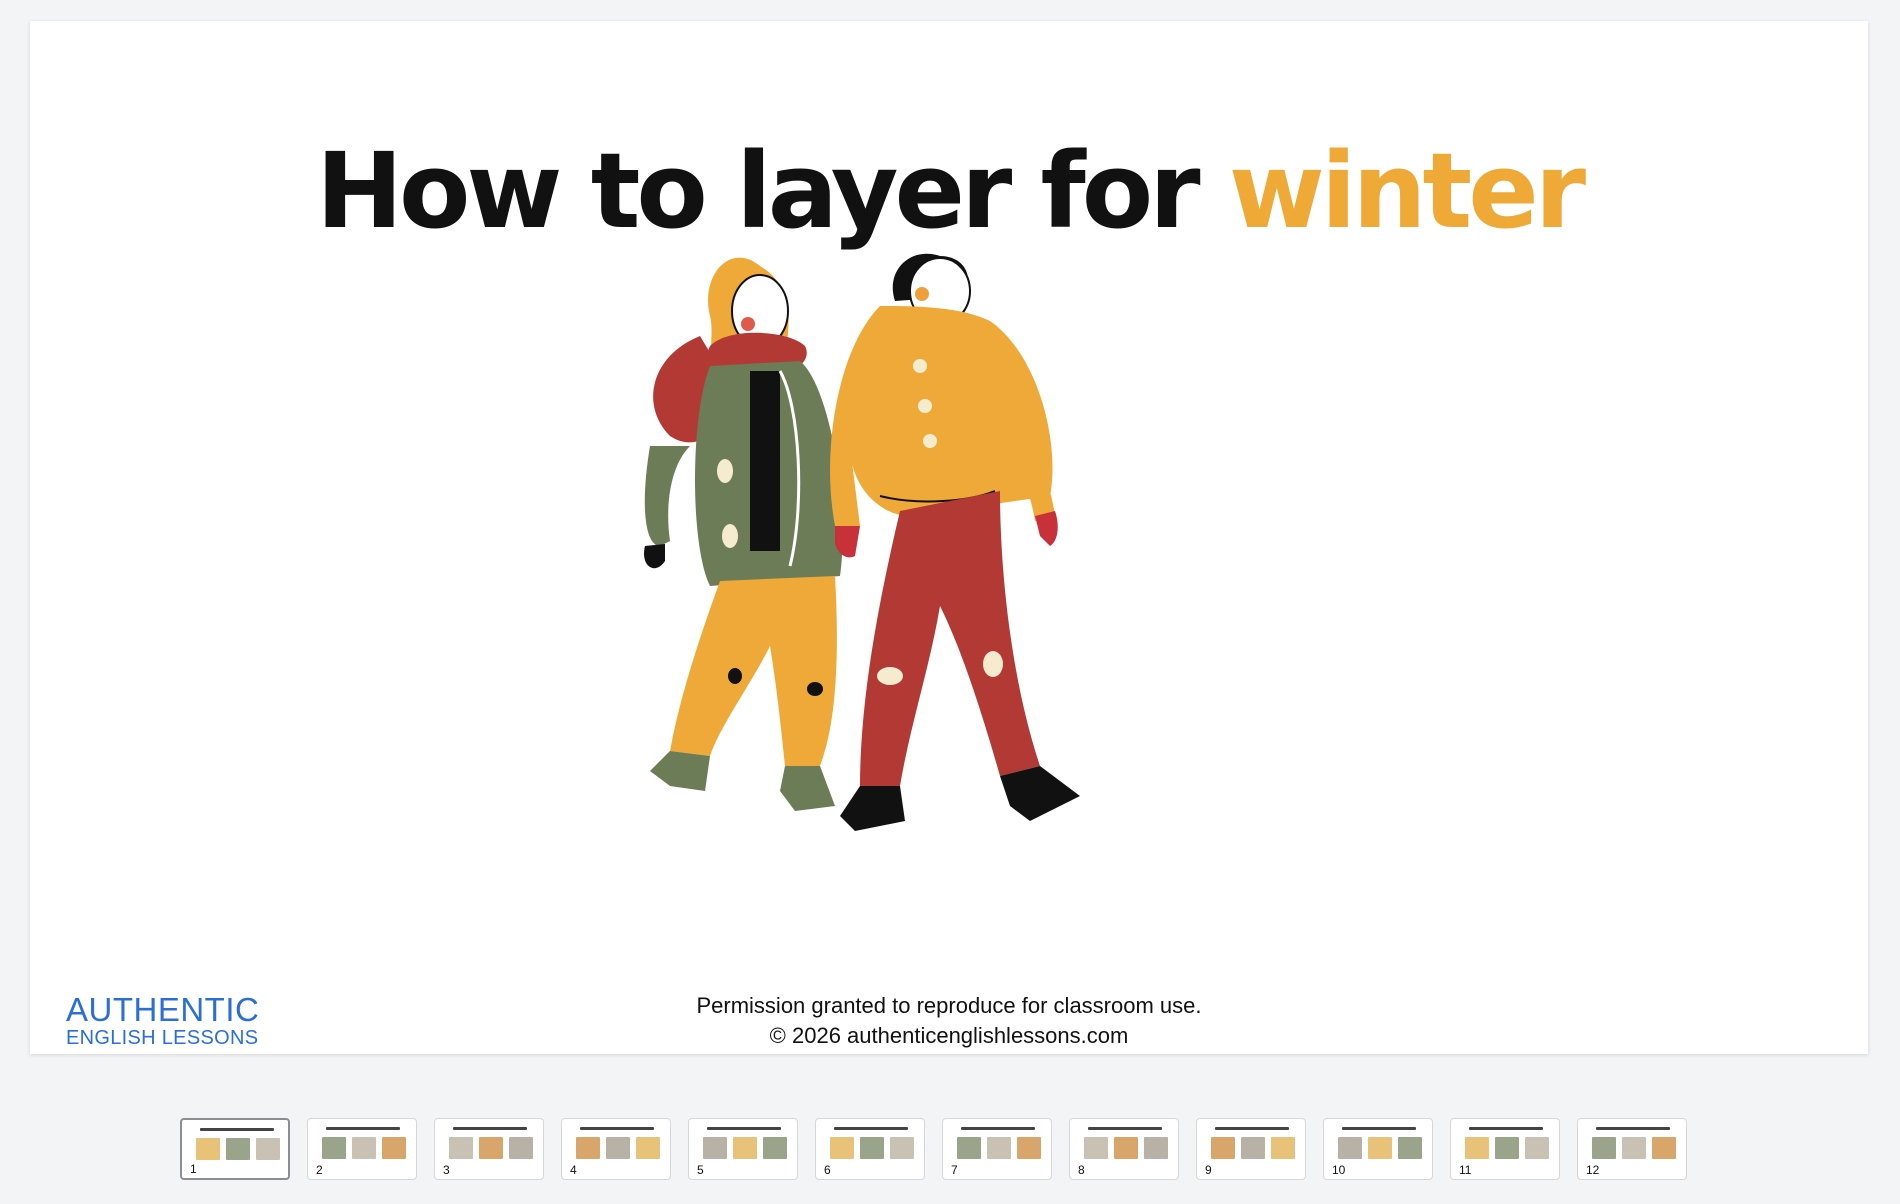 Image resolution: width=1900 pixels, height=1204 pixels. I want to click on slide-thumbnail-5: 5, so click(743, 1149).